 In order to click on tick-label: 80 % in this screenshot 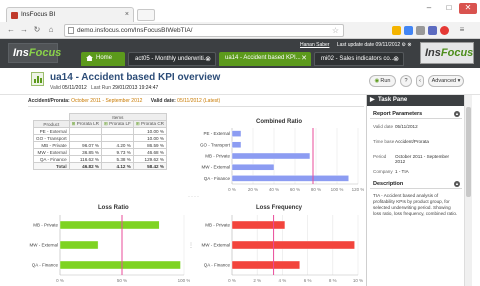, I will do `click(316, 189)`.